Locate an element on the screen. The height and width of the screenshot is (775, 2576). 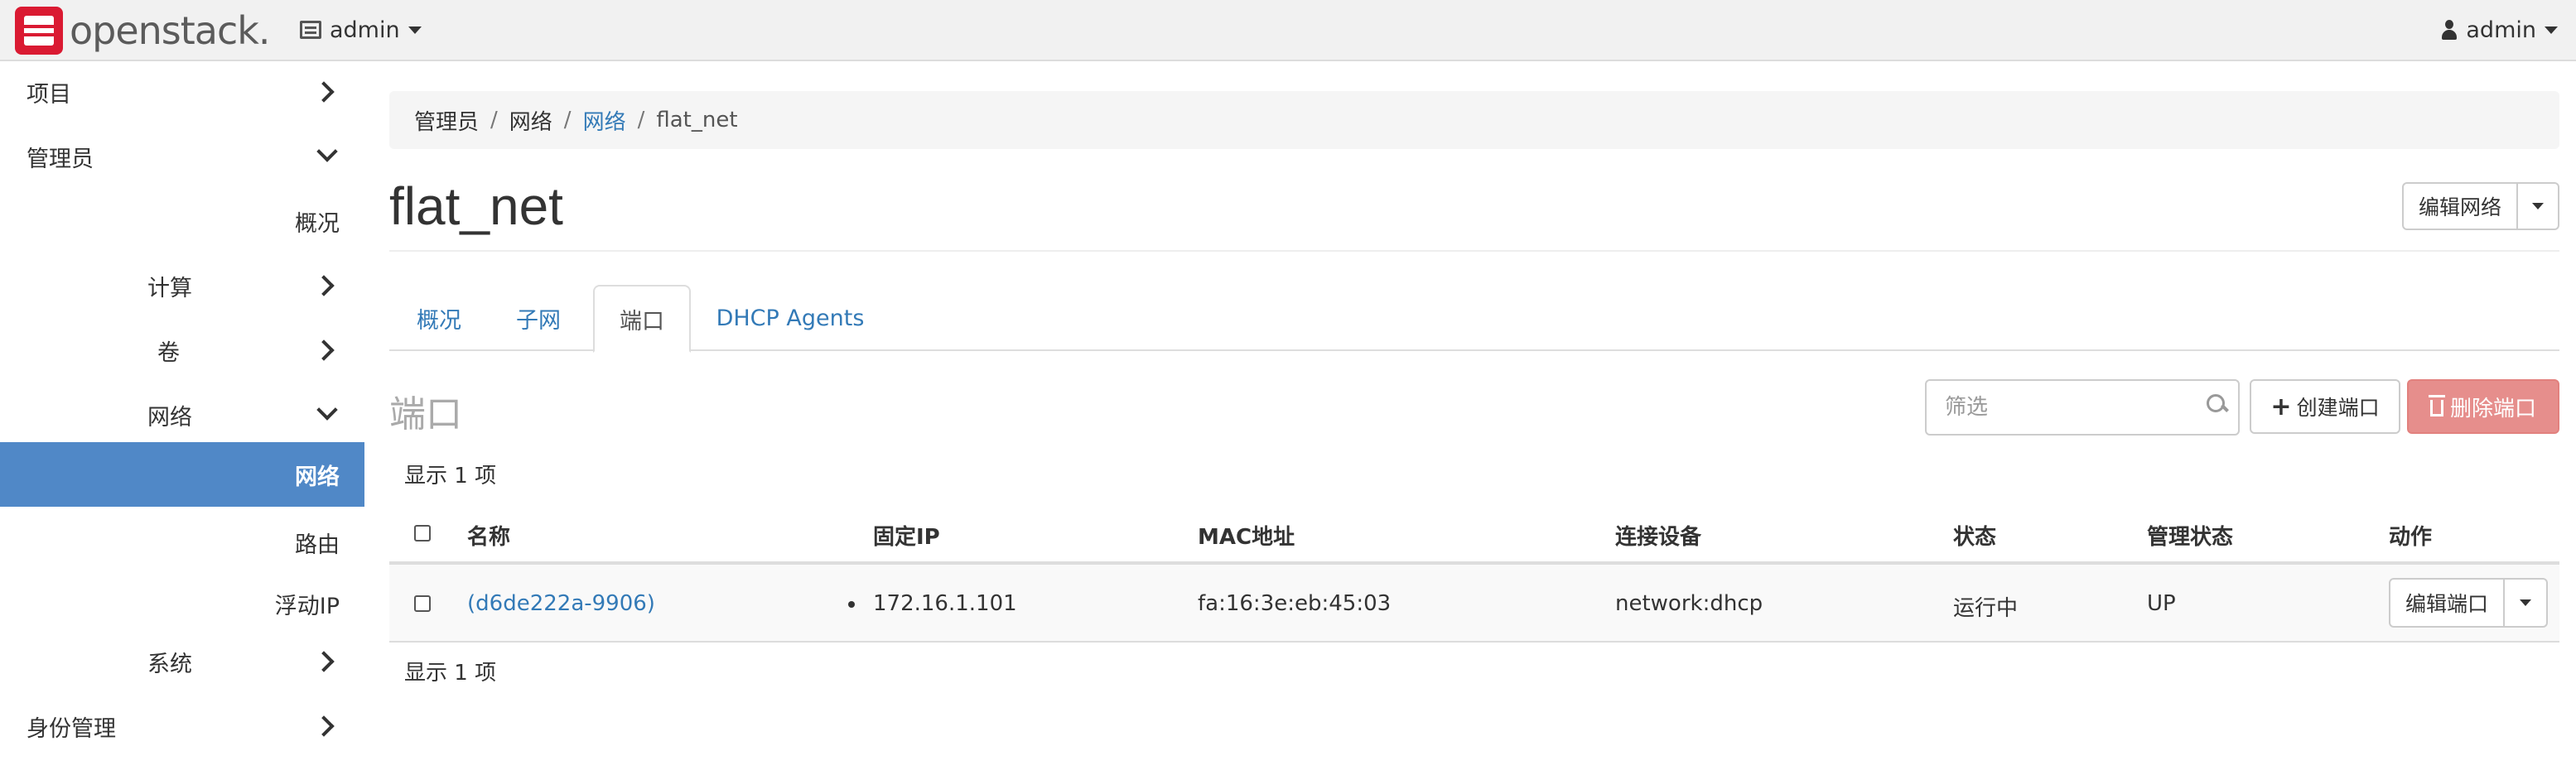
sidebar-item-network-group: 网络 is located at coordinates (182, 415).